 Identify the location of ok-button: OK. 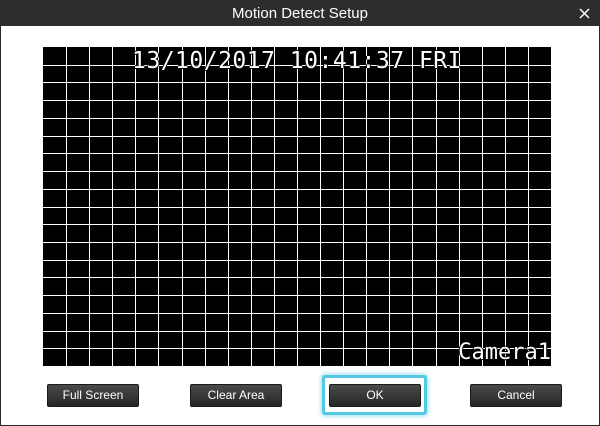
(375, 395).